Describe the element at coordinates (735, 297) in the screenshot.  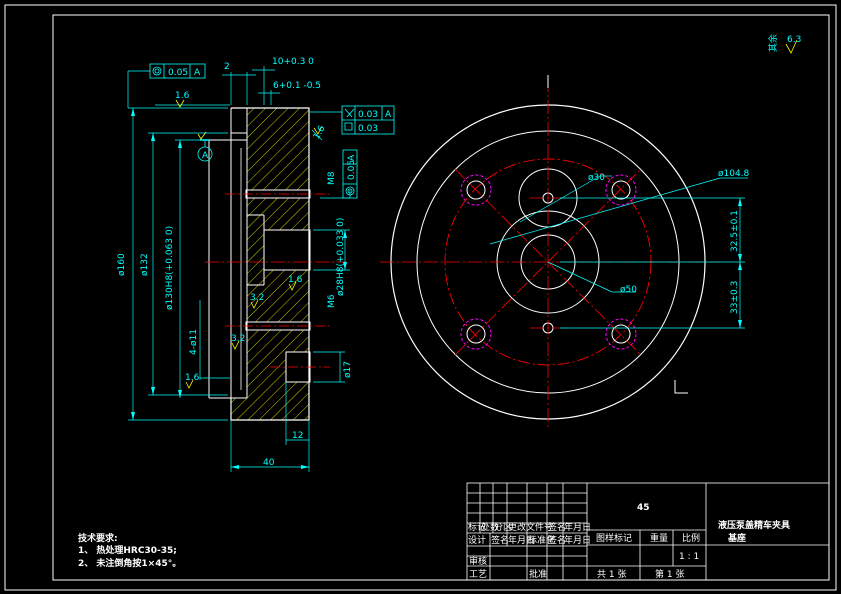
I see `dim-33: 33±0.3` at that location.